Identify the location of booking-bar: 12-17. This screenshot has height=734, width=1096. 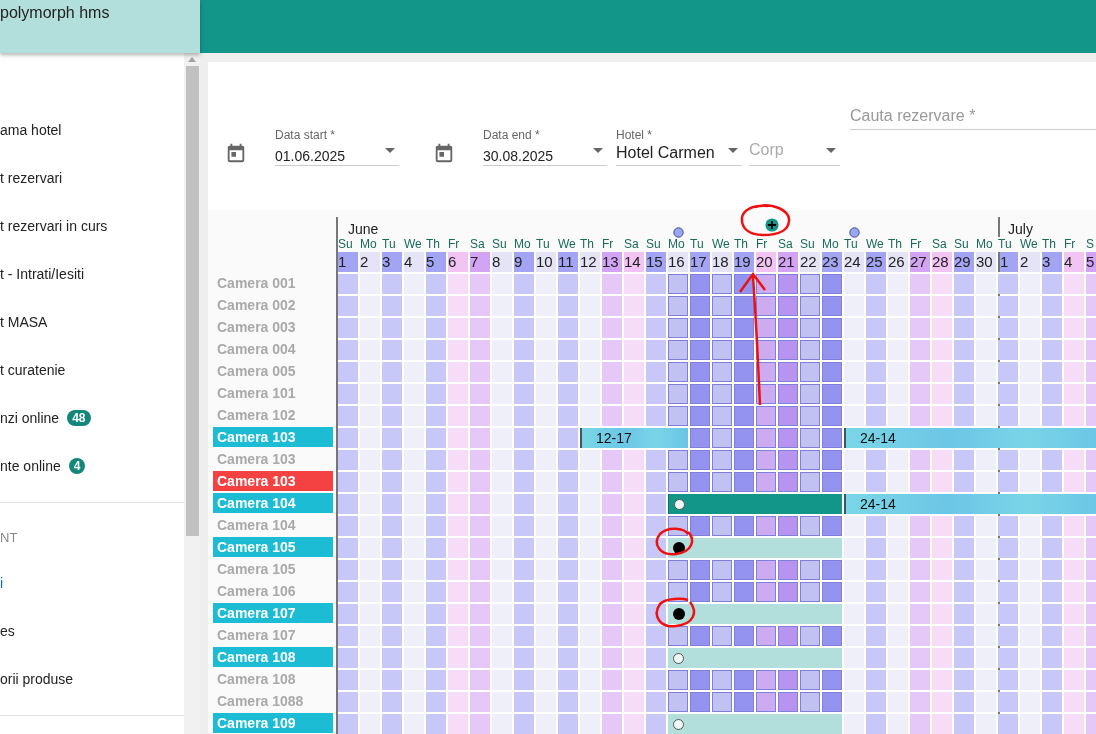
(634, 438).